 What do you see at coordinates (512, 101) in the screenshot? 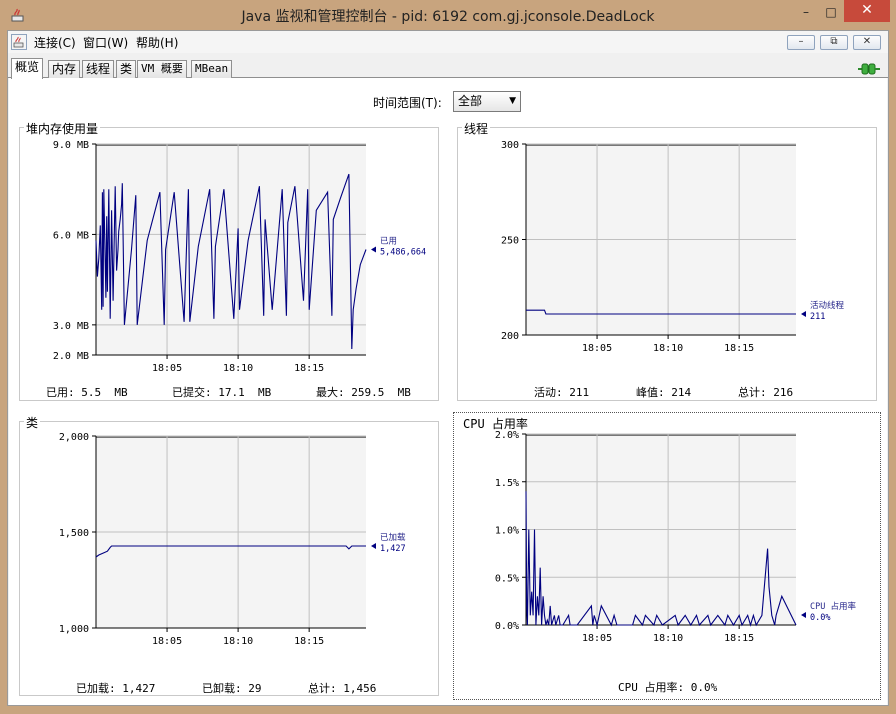
I see `chevron-down-icon: ▼` at bounding box center [512, 101].